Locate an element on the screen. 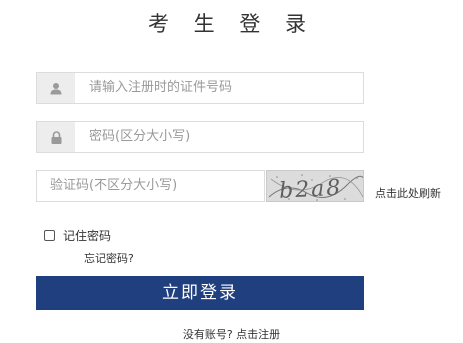  user-icon is located at coordinates (56, 88).